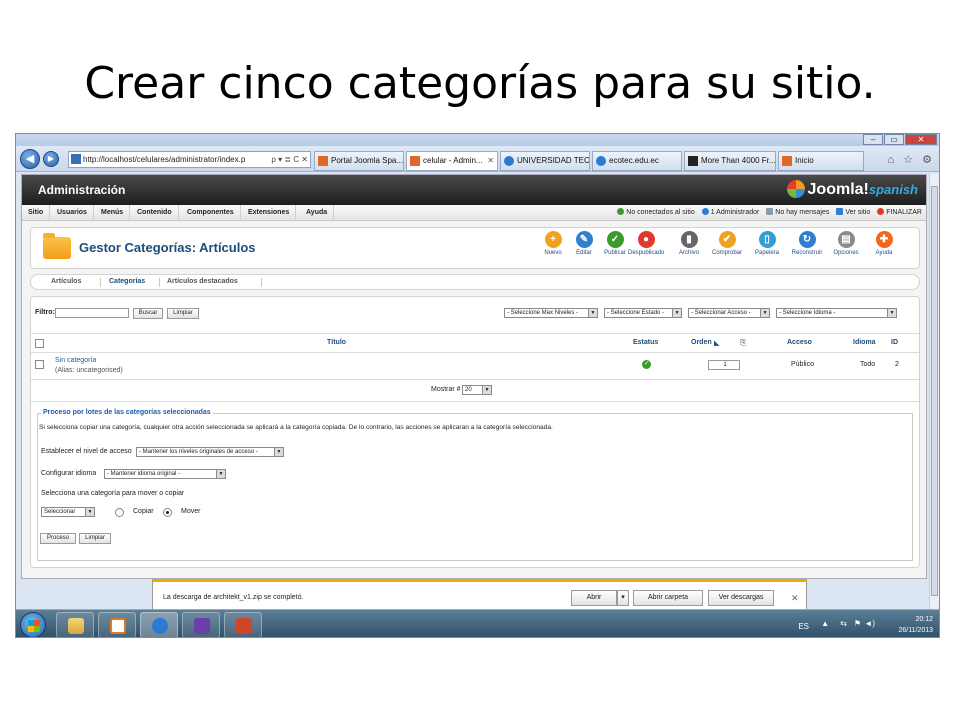 The width and height of the screenshot is (960, 720). Describe the element at coordinates (727, 249) in the screenshot. I see `toolbar-comprobar-button: ✔ Comprobar` at that location.